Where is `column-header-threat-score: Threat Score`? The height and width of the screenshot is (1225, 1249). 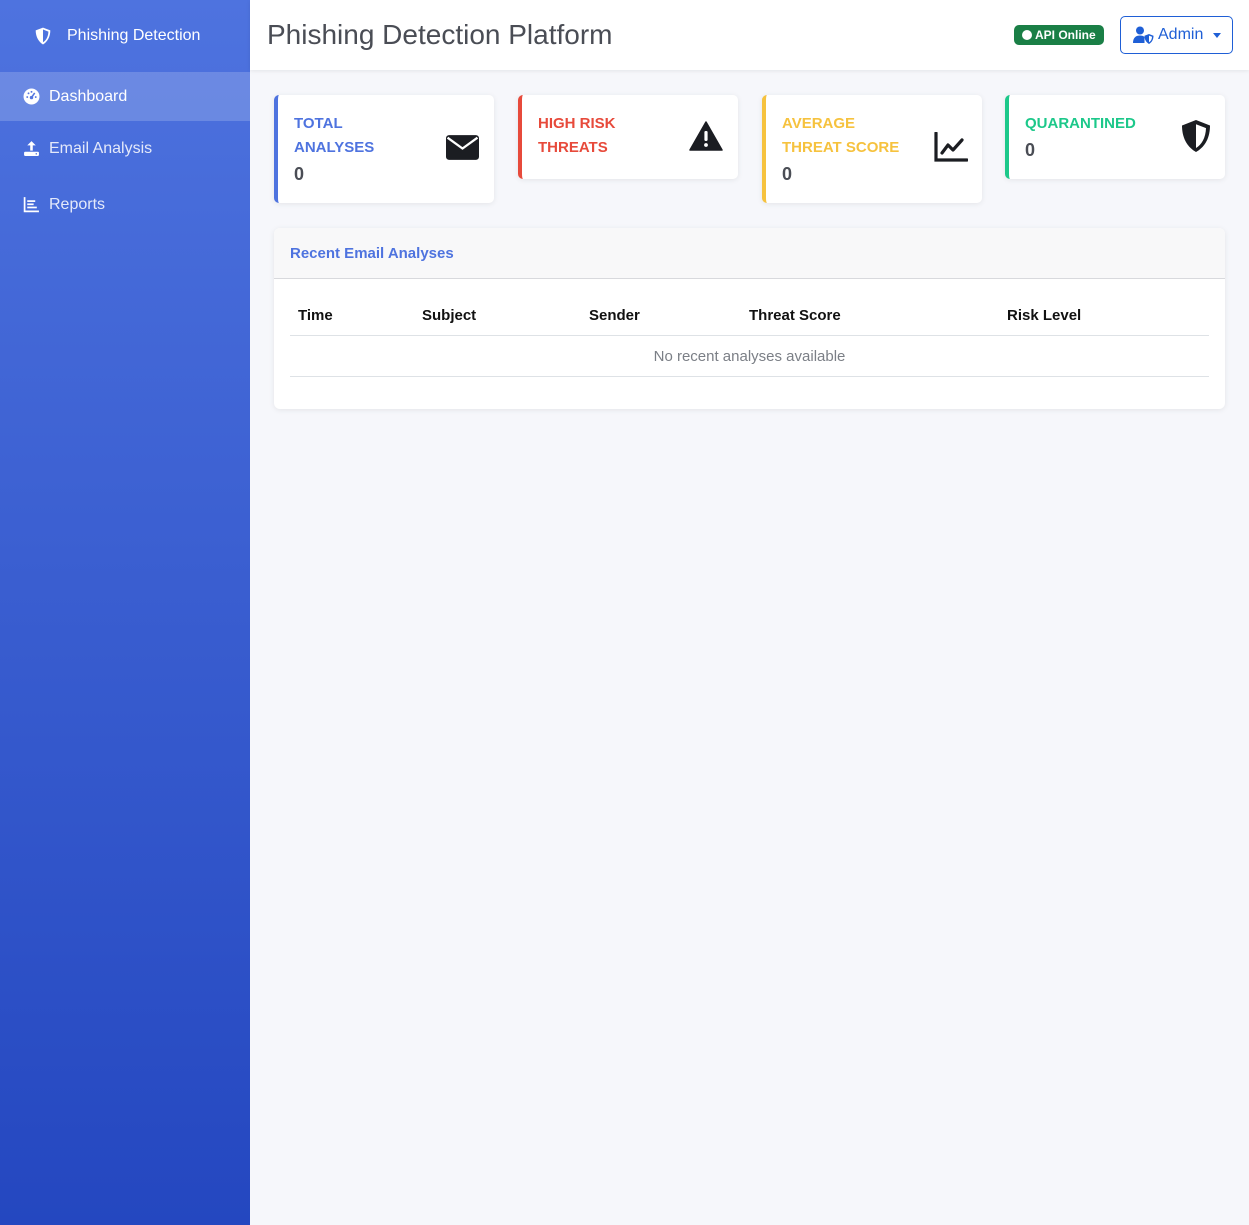 column-header-threat-score: Threat Score is located at coordinates (795, 315).